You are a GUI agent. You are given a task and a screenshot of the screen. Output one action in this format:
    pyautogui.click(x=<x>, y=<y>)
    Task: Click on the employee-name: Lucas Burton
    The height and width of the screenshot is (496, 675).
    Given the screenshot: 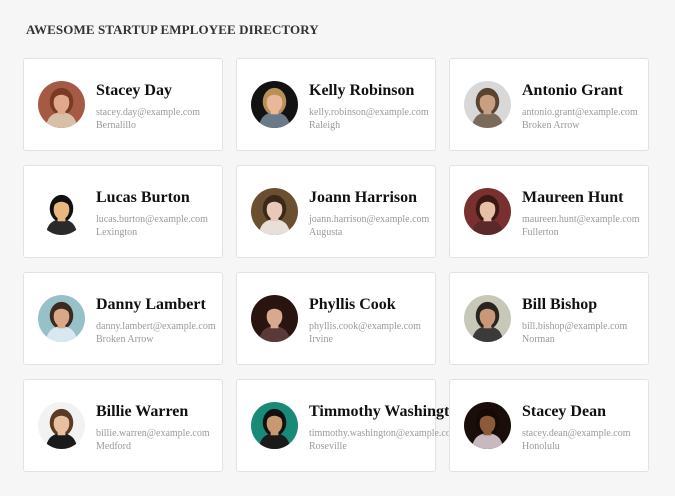 What is the action you would take?
    pyautogui.click(x=143, y=197)
    